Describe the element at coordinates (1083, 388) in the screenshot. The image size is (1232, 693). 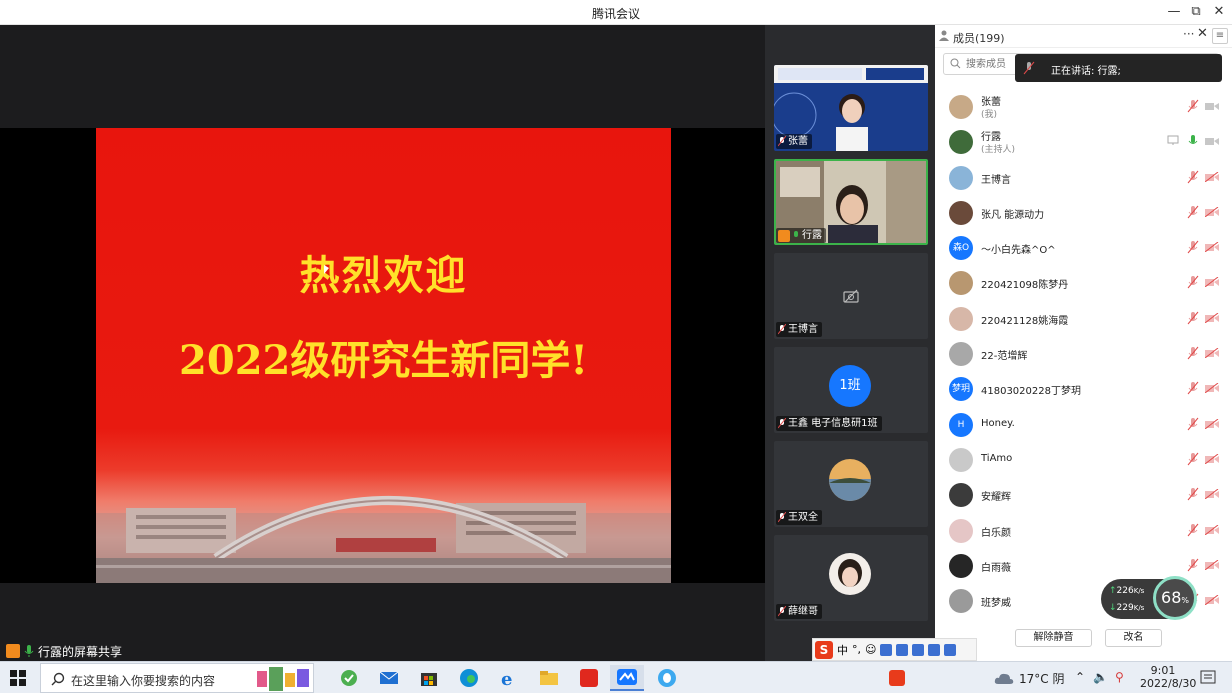
I see `member-row: 梦玥 41803020228丁梦玥` at that location.